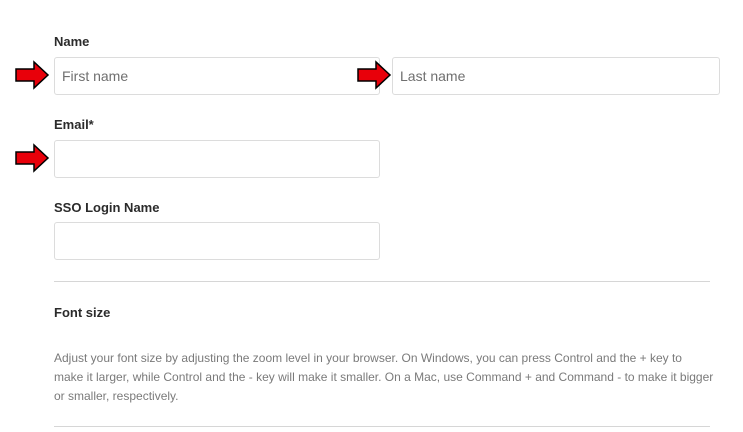 This screenshot has height=432, width=743. What do you see at coordinates (556, 76) in the screenshot?
I see `last-name-input` at bounding box center [556, 76].